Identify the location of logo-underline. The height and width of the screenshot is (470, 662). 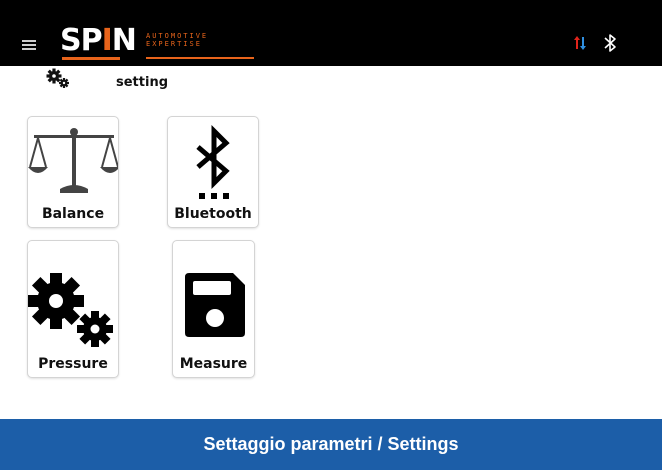
(91, 58).